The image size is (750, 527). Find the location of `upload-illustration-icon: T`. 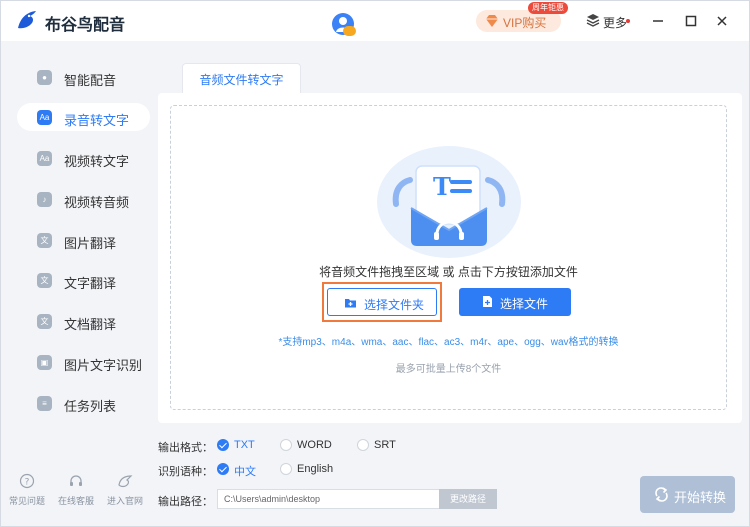

upload-illustration-icon: T is located at coordinates (449, 202).